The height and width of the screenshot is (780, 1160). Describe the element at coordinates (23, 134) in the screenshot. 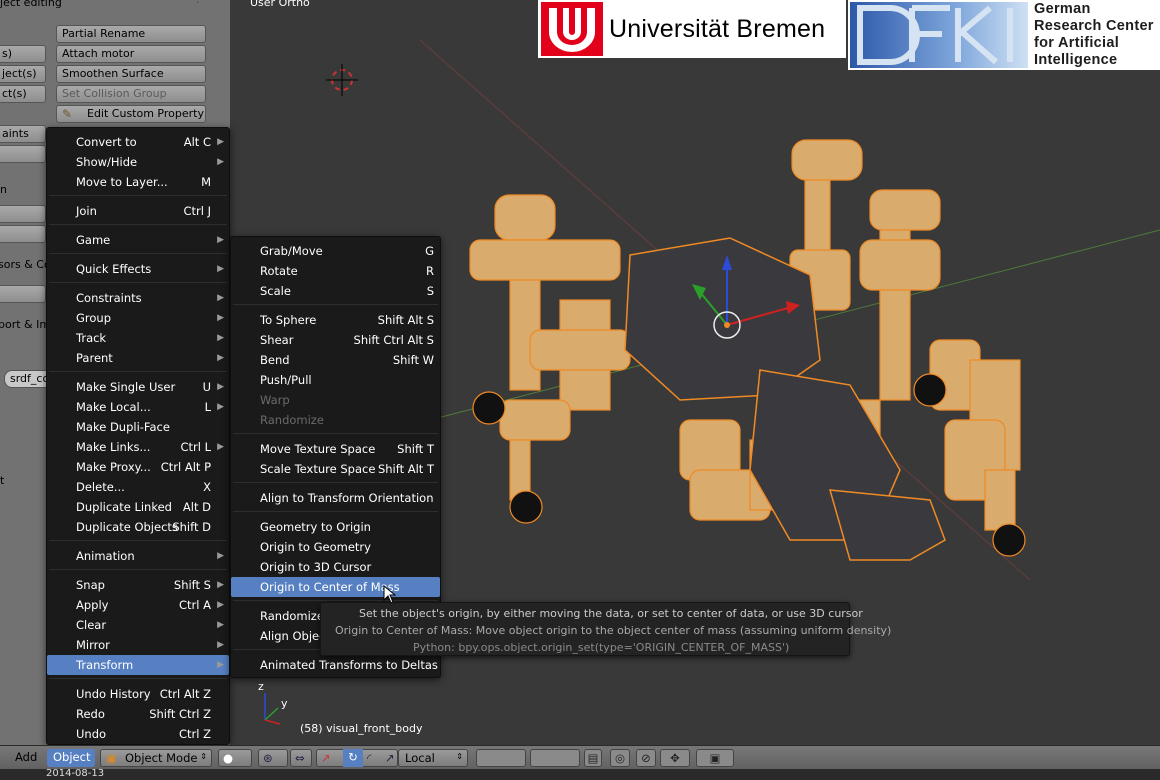

I see `left-button-4: aints` at that location.